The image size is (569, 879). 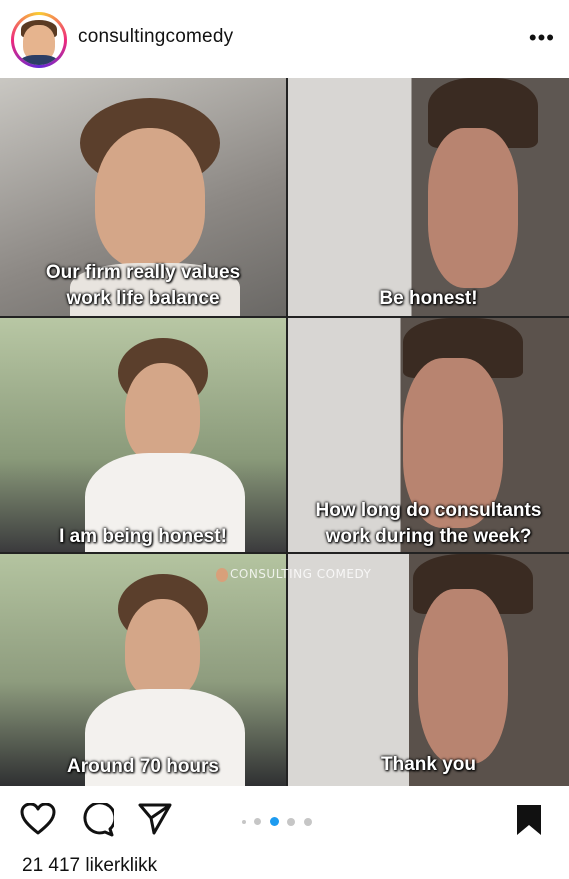 What do you see at coordinates (428, 670) in the screenshot?
I see `panel-6: Thank you` at bounding box center [428, 670].